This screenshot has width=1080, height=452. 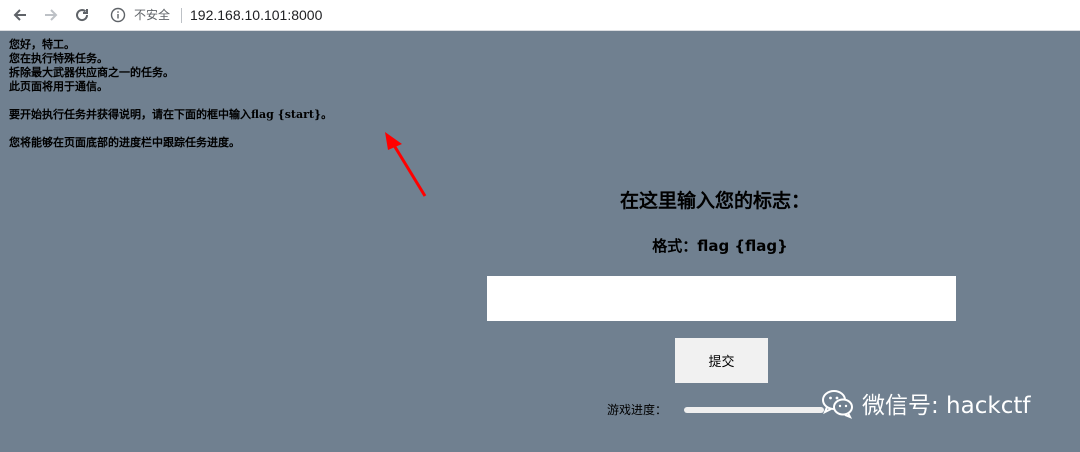 What do you see at coordinates (58, 86) in the screenshot?
I see `intro-line: 此页面将用于通信。` at bounding box center [58, 86].